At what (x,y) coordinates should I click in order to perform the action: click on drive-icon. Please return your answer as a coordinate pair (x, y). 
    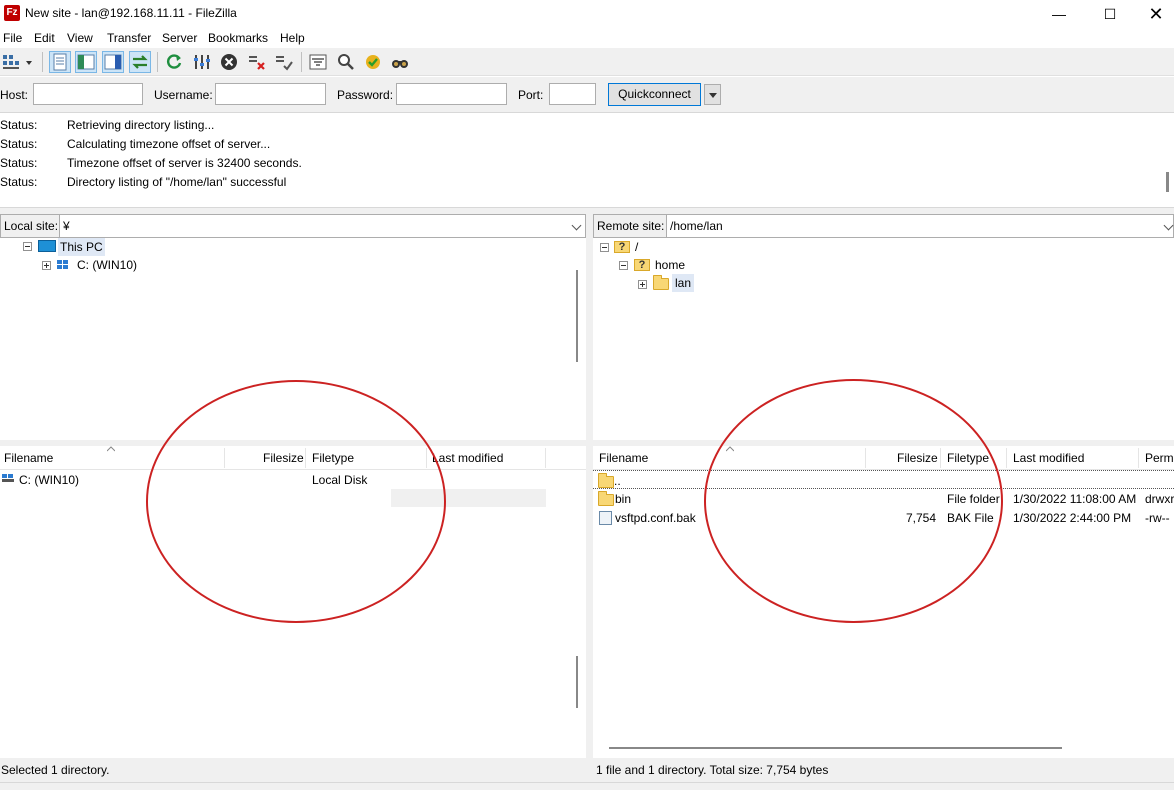
    Looking at the image, I should click on (9, 479).